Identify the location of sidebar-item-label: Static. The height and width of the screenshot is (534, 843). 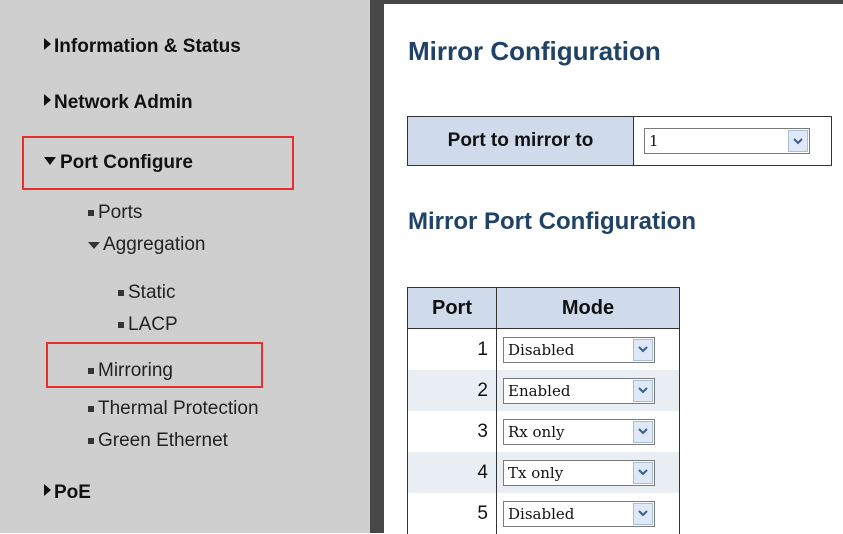
(152, 292).